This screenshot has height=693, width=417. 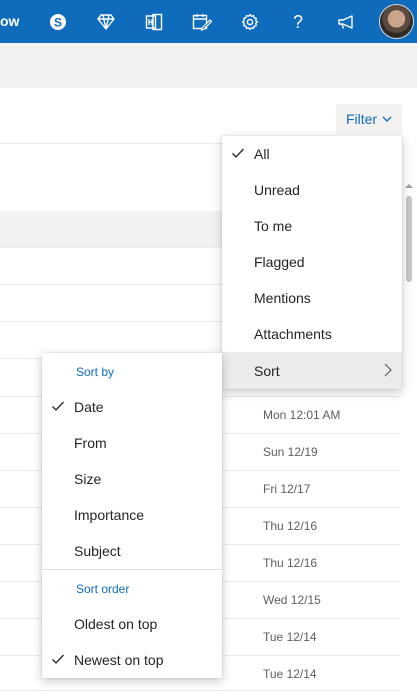 I want to click on avatar, so click(x=396, y=21).